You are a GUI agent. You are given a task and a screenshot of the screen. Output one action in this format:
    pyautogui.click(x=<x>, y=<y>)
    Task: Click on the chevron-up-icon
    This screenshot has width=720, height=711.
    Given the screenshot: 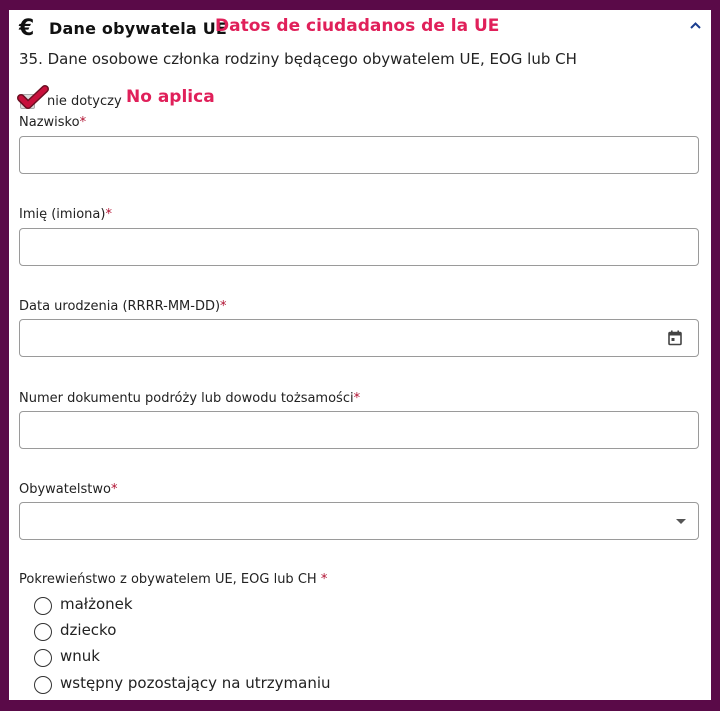 What is the action you would take?
    pyautogui.click(x=695, y=28)
    